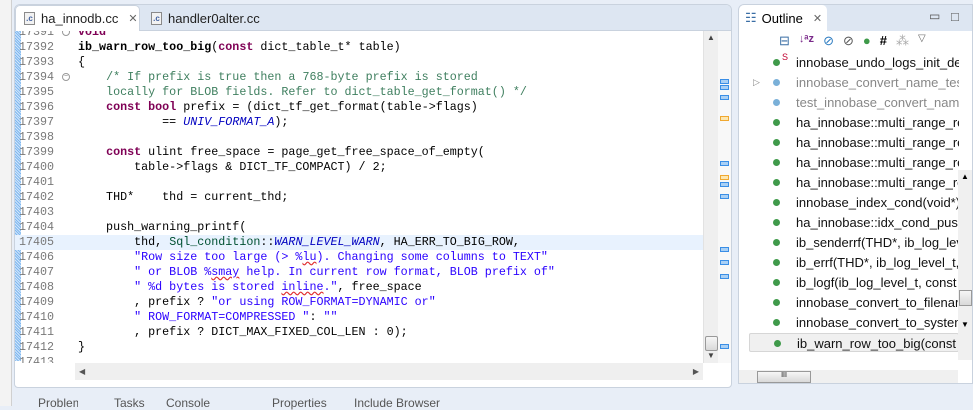 Image resolution: width=973 pixels, height=410 pixels. Describe the element at coordinates (934, 16) in the screenshot. I see `minimize-icon: ▭` at that location.